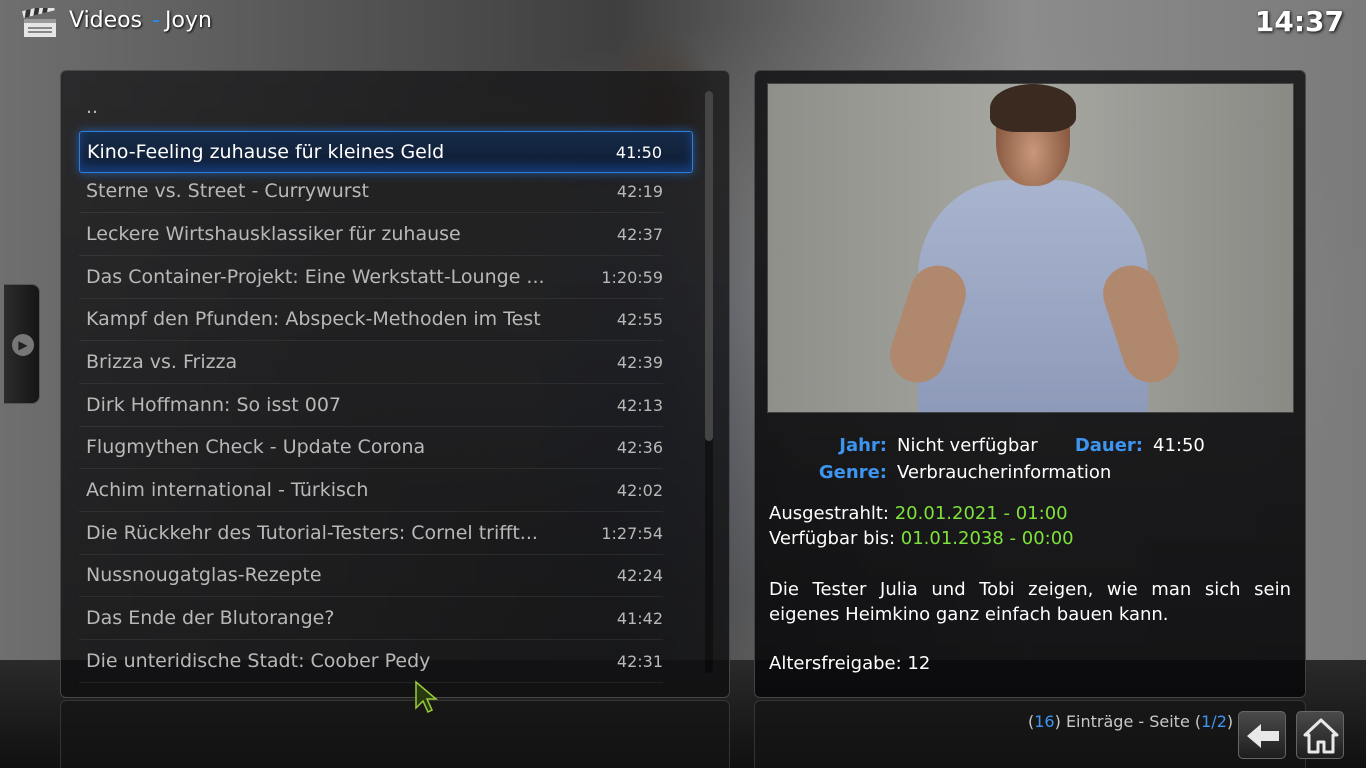 Image resolution: width=1366 pixels, height=768 pixels. I want to click on list-item-title: Kino-Feeling zuhause für kleines Geld, so click(266, 152).